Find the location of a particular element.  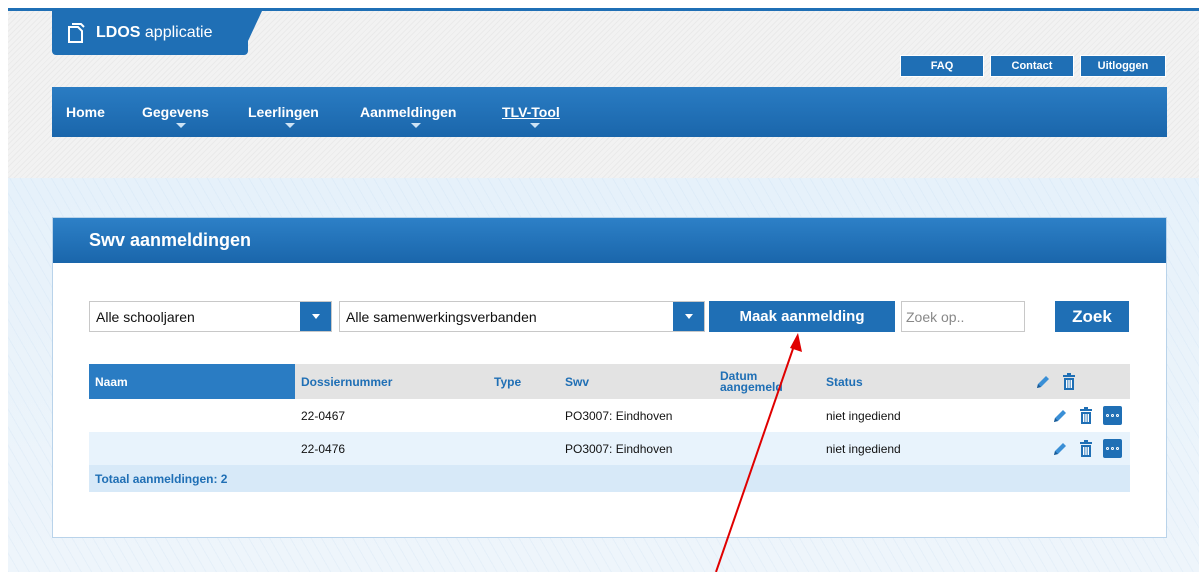

panel-title: Swv aanmeldingen is located at coordinates (609, 240).